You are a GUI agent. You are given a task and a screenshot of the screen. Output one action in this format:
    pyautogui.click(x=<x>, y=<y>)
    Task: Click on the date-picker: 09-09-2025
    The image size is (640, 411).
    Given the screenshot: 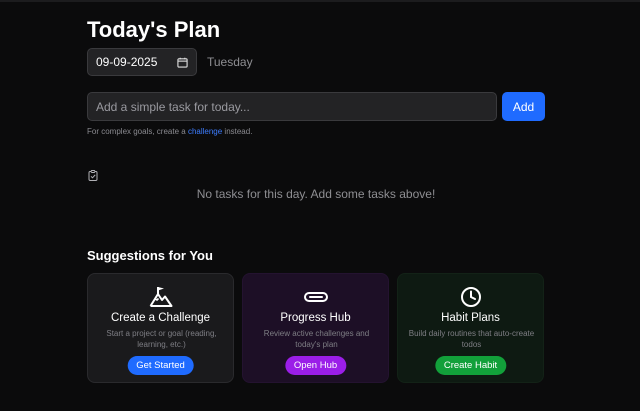 What is the action you would take?
    pyautogui.click(x=142, y=62)
    